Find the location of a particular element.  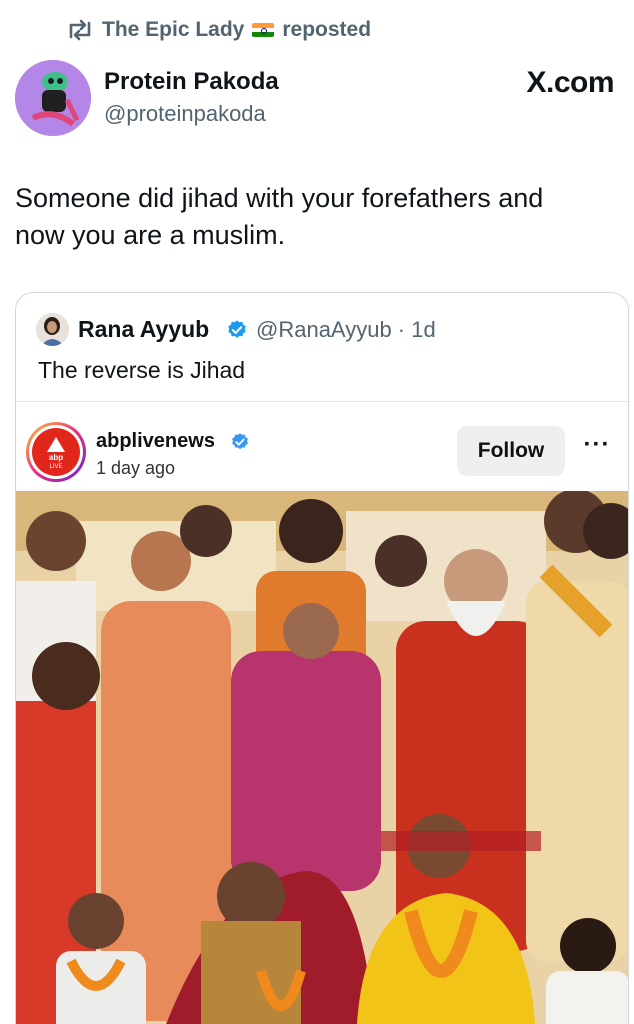

quoted-avatar is located at coordinates (52, 329).